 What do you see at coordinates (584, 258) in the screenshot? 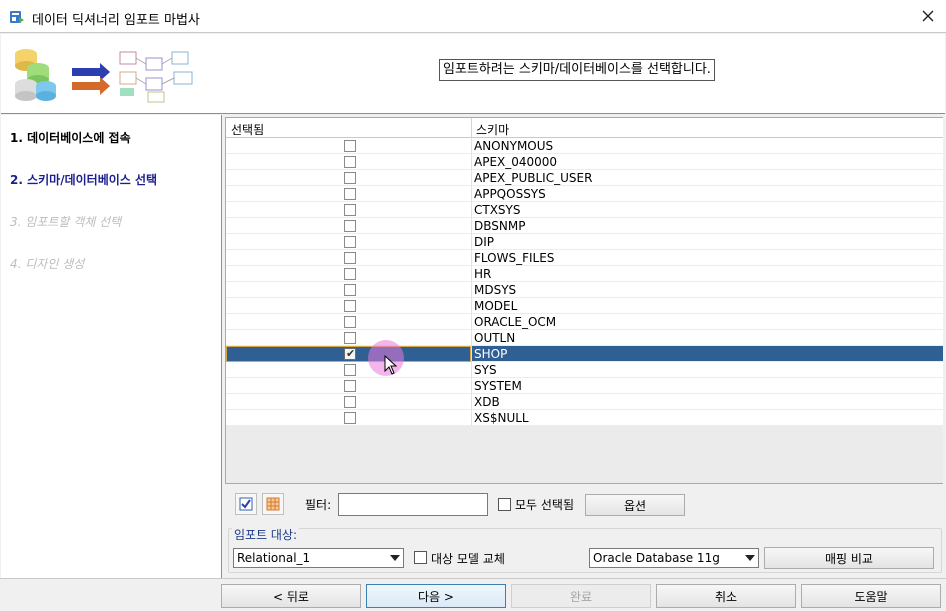
I see `table-row: FLOWS_FILES` at bounding box center [584, 258].